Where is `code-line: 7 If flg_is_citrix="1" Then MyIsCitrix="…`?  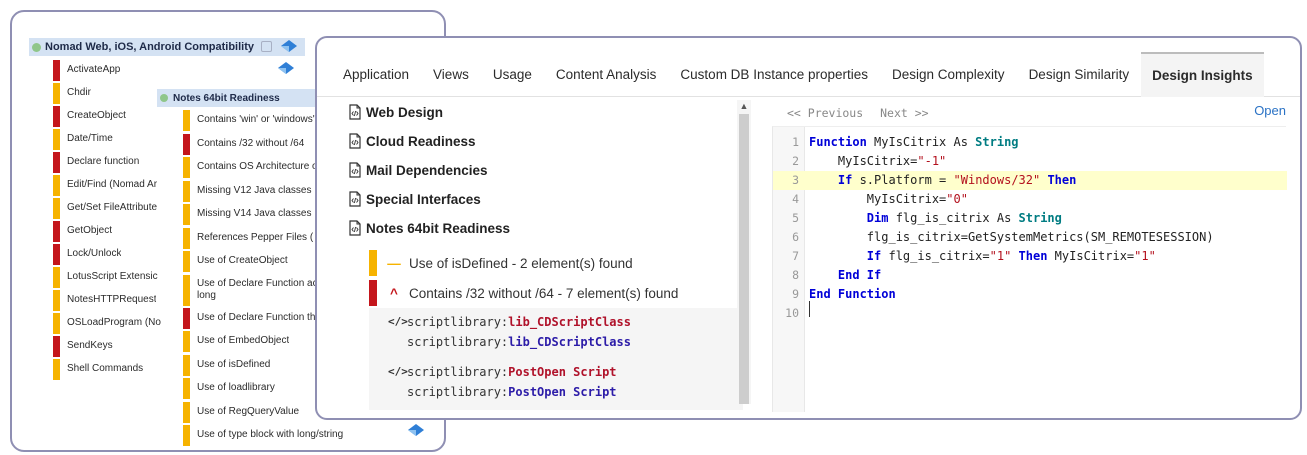 code-line: 7 If flg_is_citrix="1" Then MyIsCitrix="… is located at coordinates (1030, 256).